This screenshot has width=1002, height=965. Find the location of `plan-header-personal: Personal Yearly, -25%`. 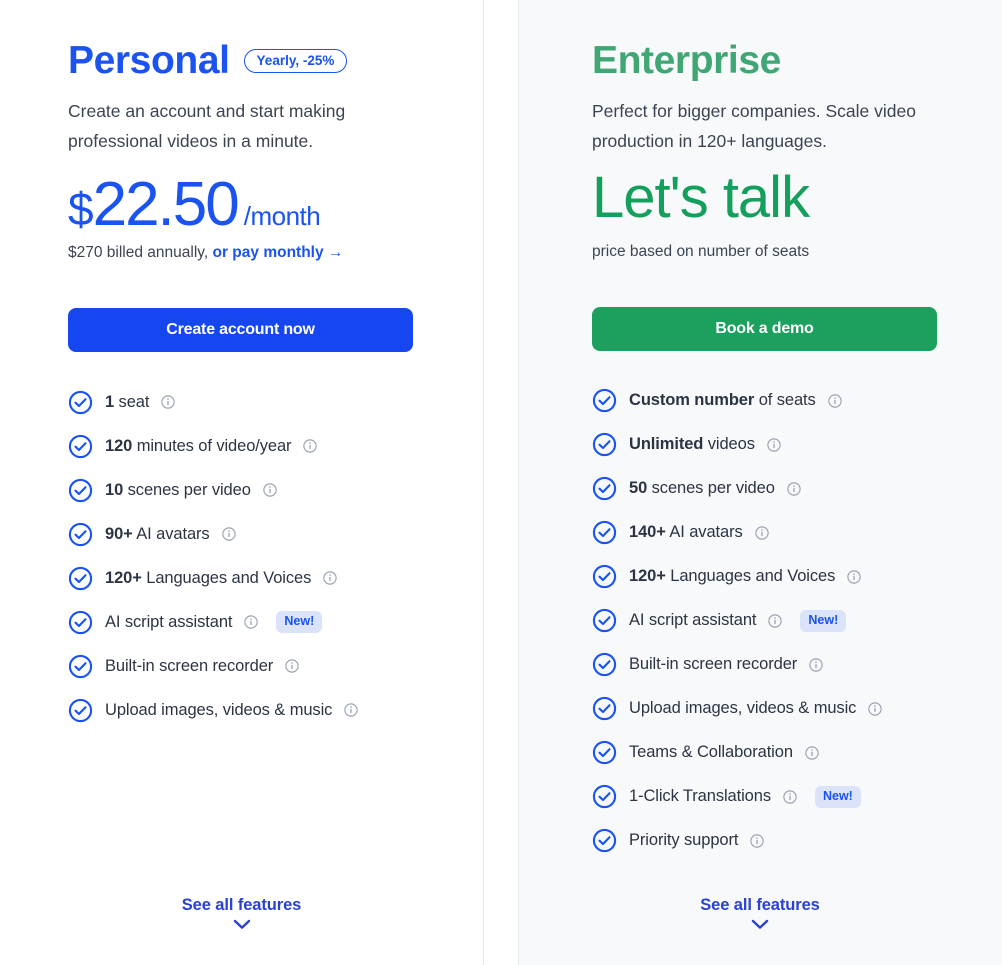

plan-header-personal: Personal Yearly, -25% is located at coordinates (260, 61).